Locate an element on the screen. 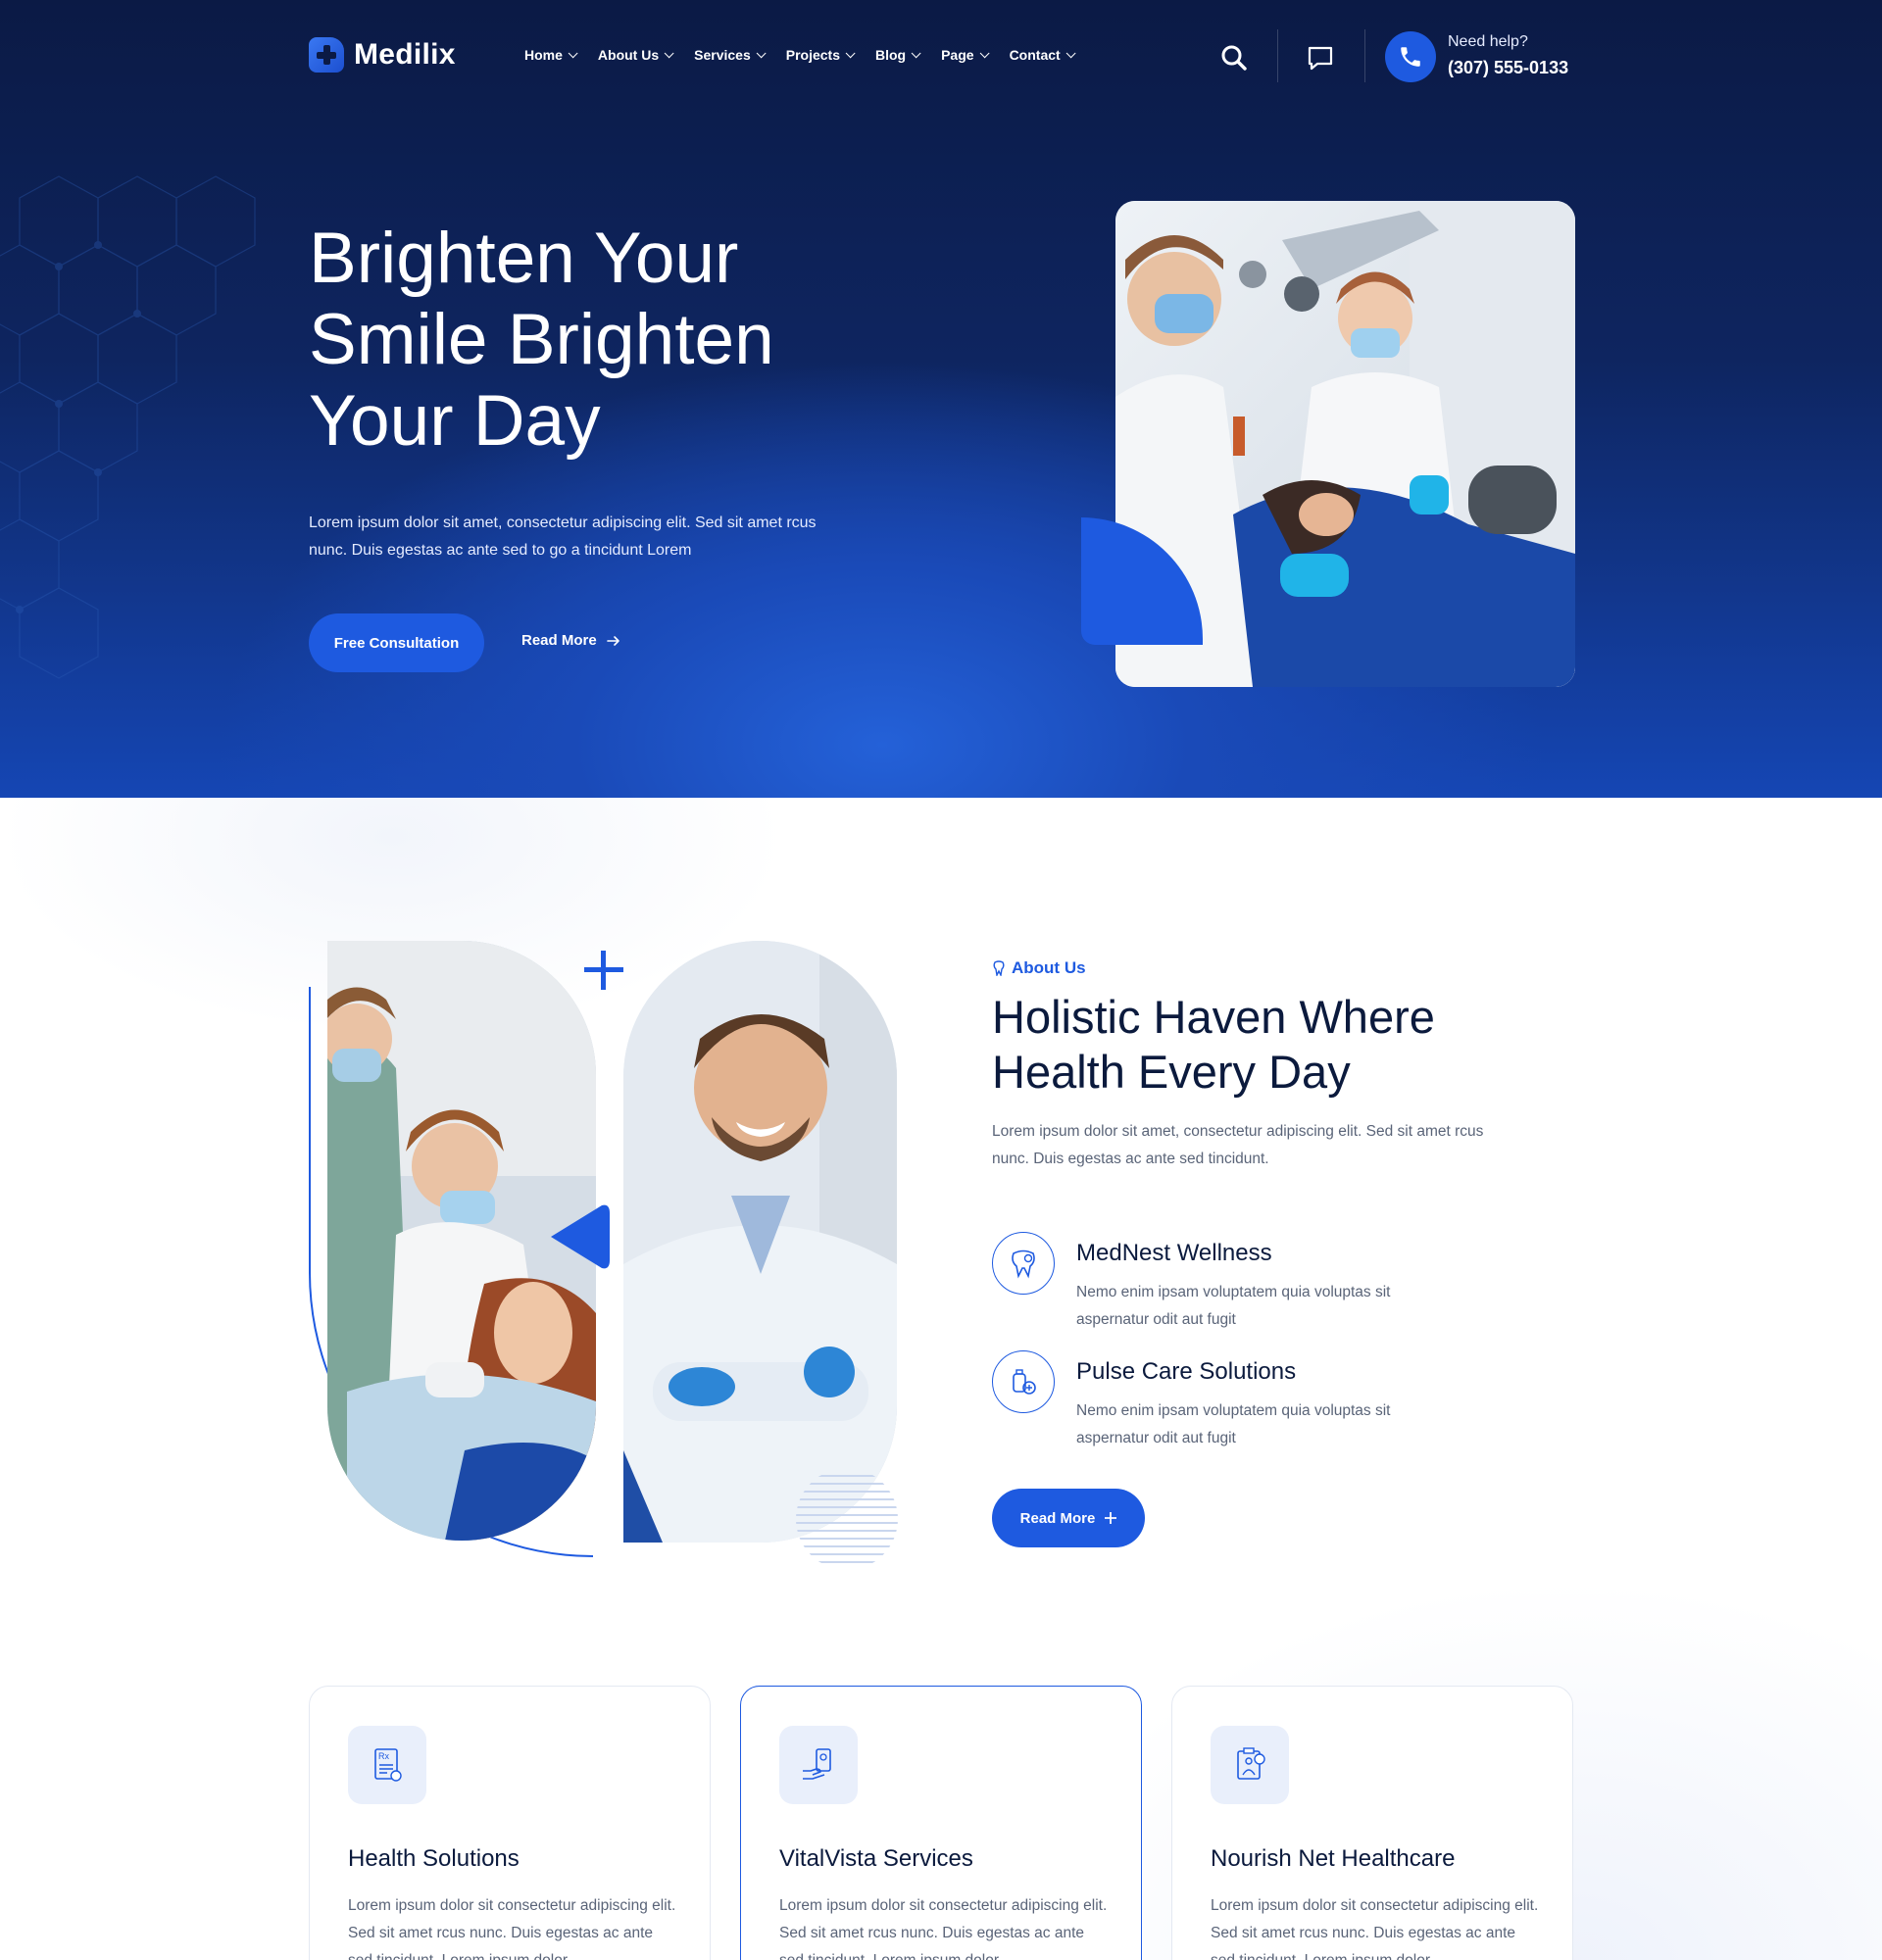 The width and height of the screenshot is (1882, 1960). search-icon is located at coordinates (1234, 58).